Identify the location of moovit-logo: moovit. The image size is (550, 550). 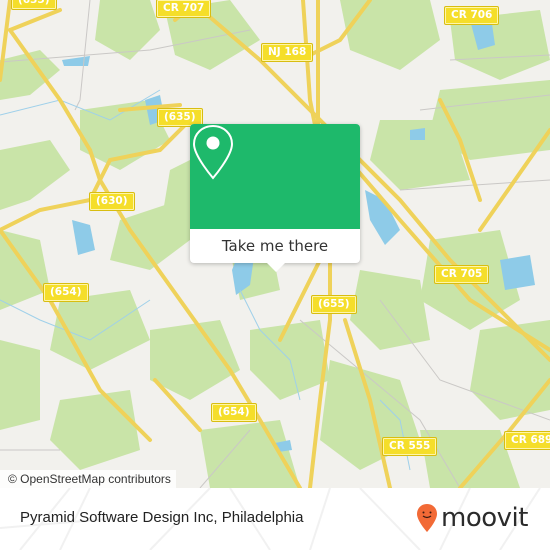
(472, 518).